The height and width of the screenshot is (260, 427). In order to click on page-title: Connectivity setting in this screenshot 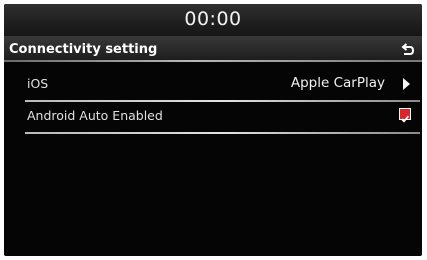, I will do `click(83, 49)`.